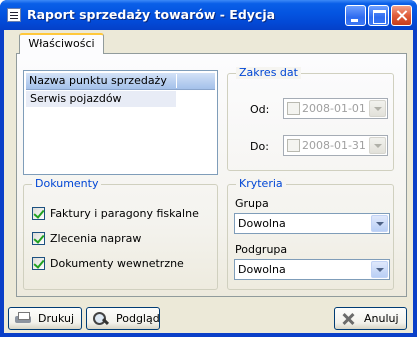  I want to click on checkbox-label: Zlecenia napraw, so click(96, 238).